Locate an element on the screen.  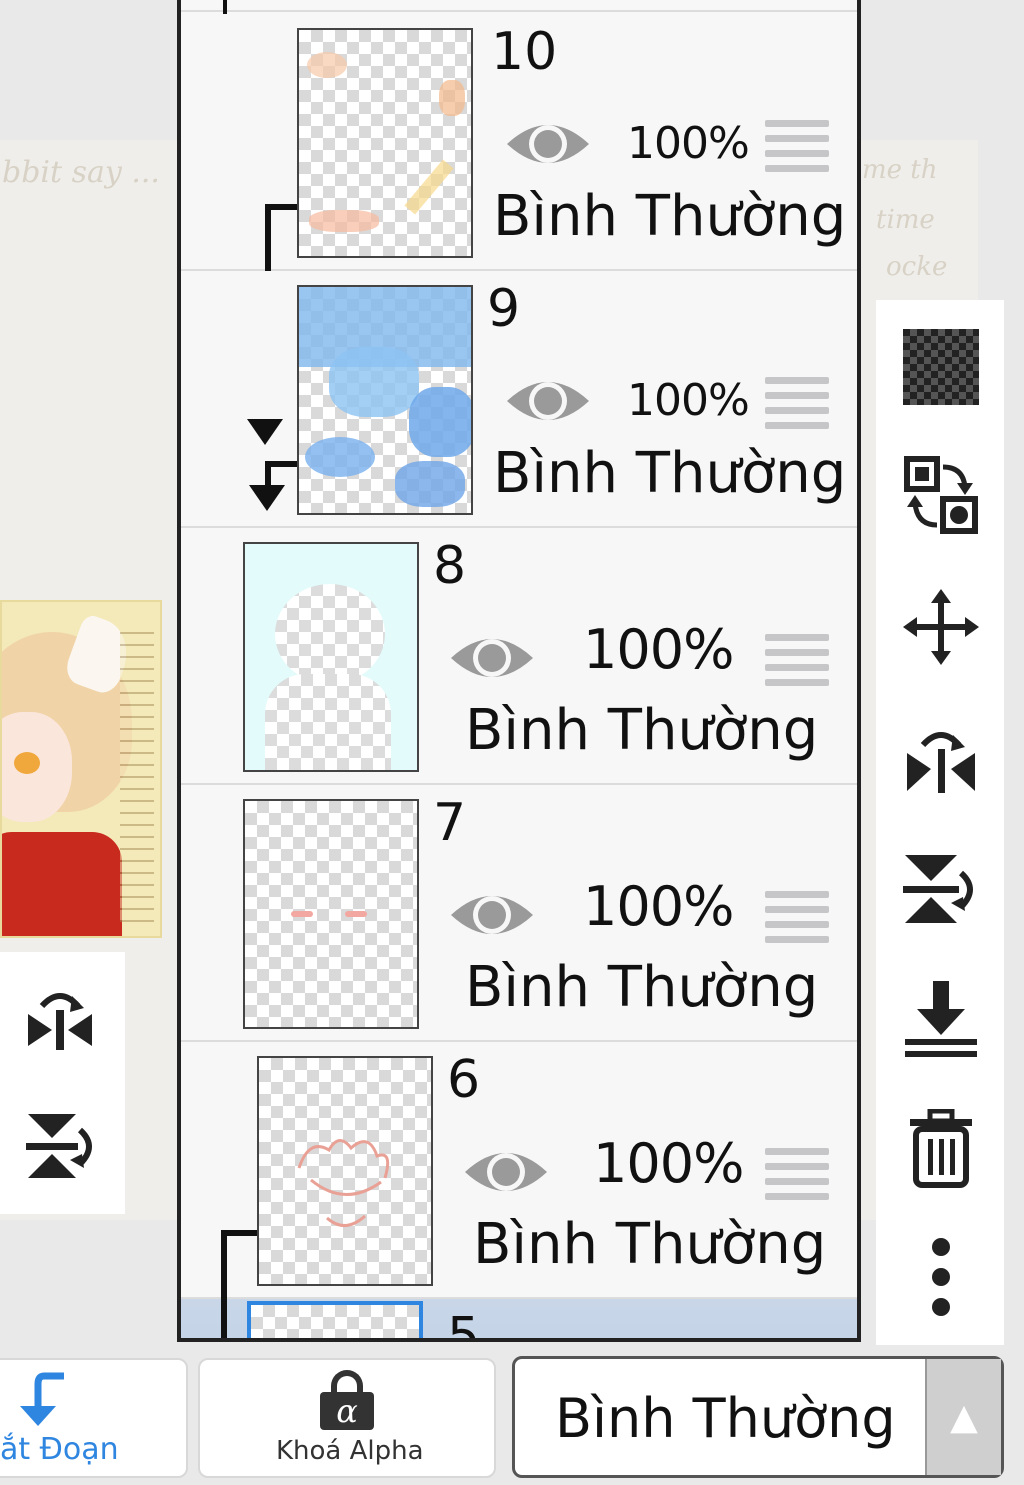
reference-eye is located at coordinates (27, 763).